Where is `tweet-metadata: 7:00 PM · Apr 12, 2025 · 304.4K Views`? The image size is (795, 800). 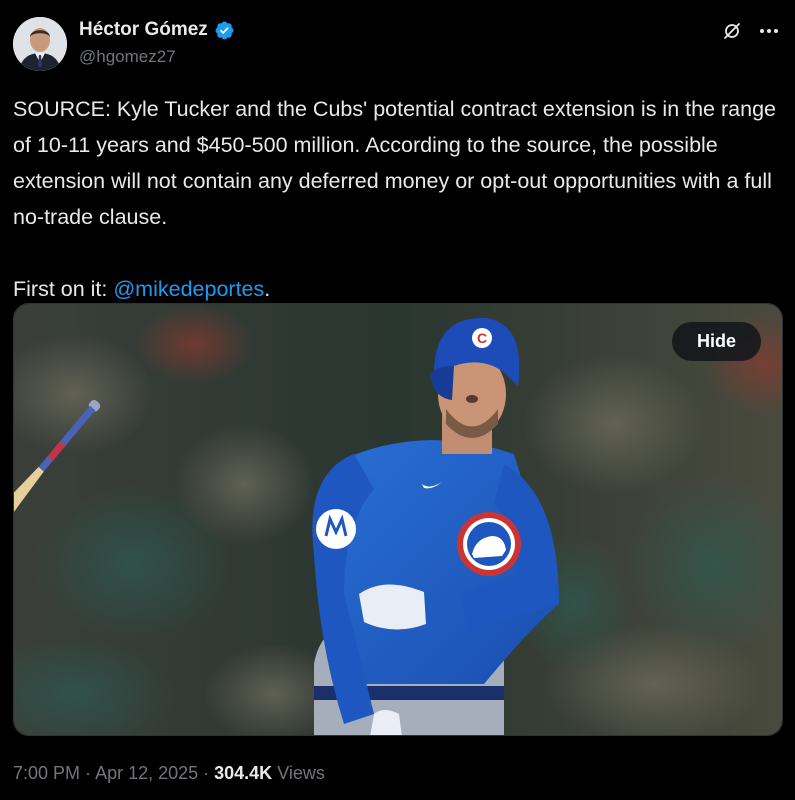
tweet-metadata: 7:00 PM · Apr 12, 2025 · 304.4K Views is located at coordinates (169, 773).